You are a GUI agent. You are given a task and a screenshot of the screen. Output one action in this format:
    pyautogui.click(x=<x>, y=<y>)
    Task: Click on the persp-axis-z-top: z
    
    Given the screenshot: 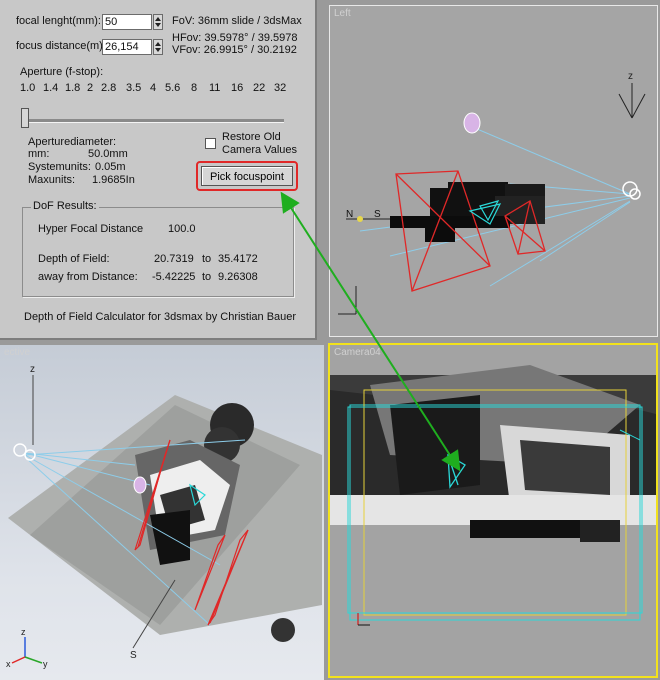 What is the action you would take?
    pyautogui.click(x=32, y=369)
    